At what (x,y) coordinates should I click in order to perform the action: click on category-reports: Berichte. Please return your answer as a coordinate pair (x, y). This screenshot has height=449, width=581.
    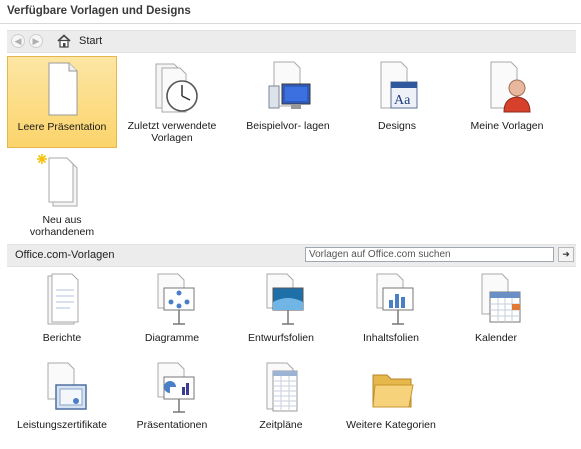
    Looking at the image, I should click on (62, 314).